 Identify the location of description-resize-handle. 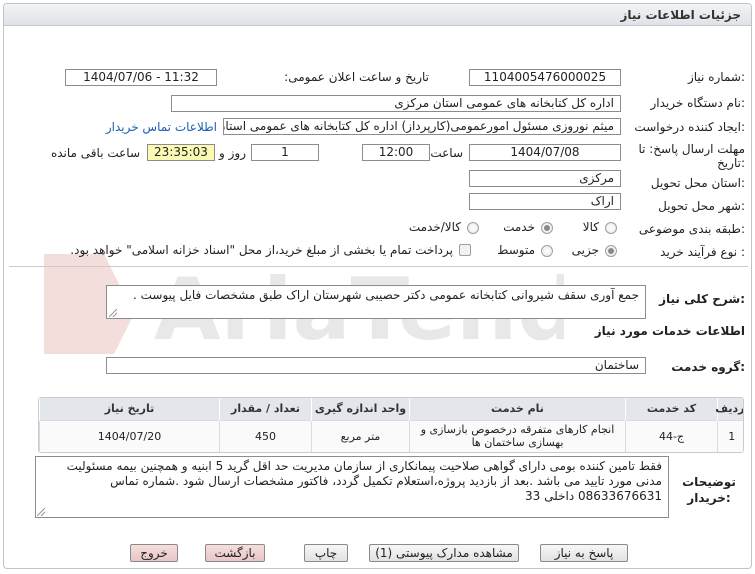
(113, 313).